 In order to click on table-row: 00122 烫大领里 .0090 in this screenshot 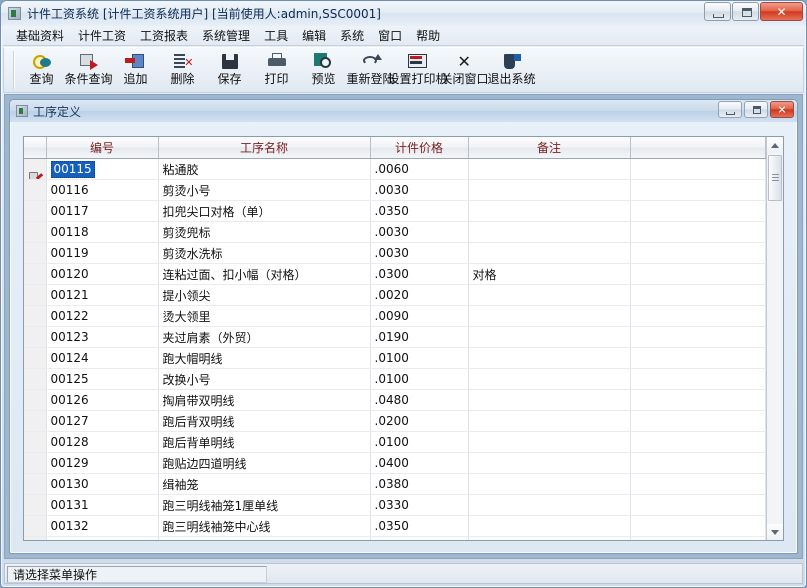, I will do `click(395, 316)`.